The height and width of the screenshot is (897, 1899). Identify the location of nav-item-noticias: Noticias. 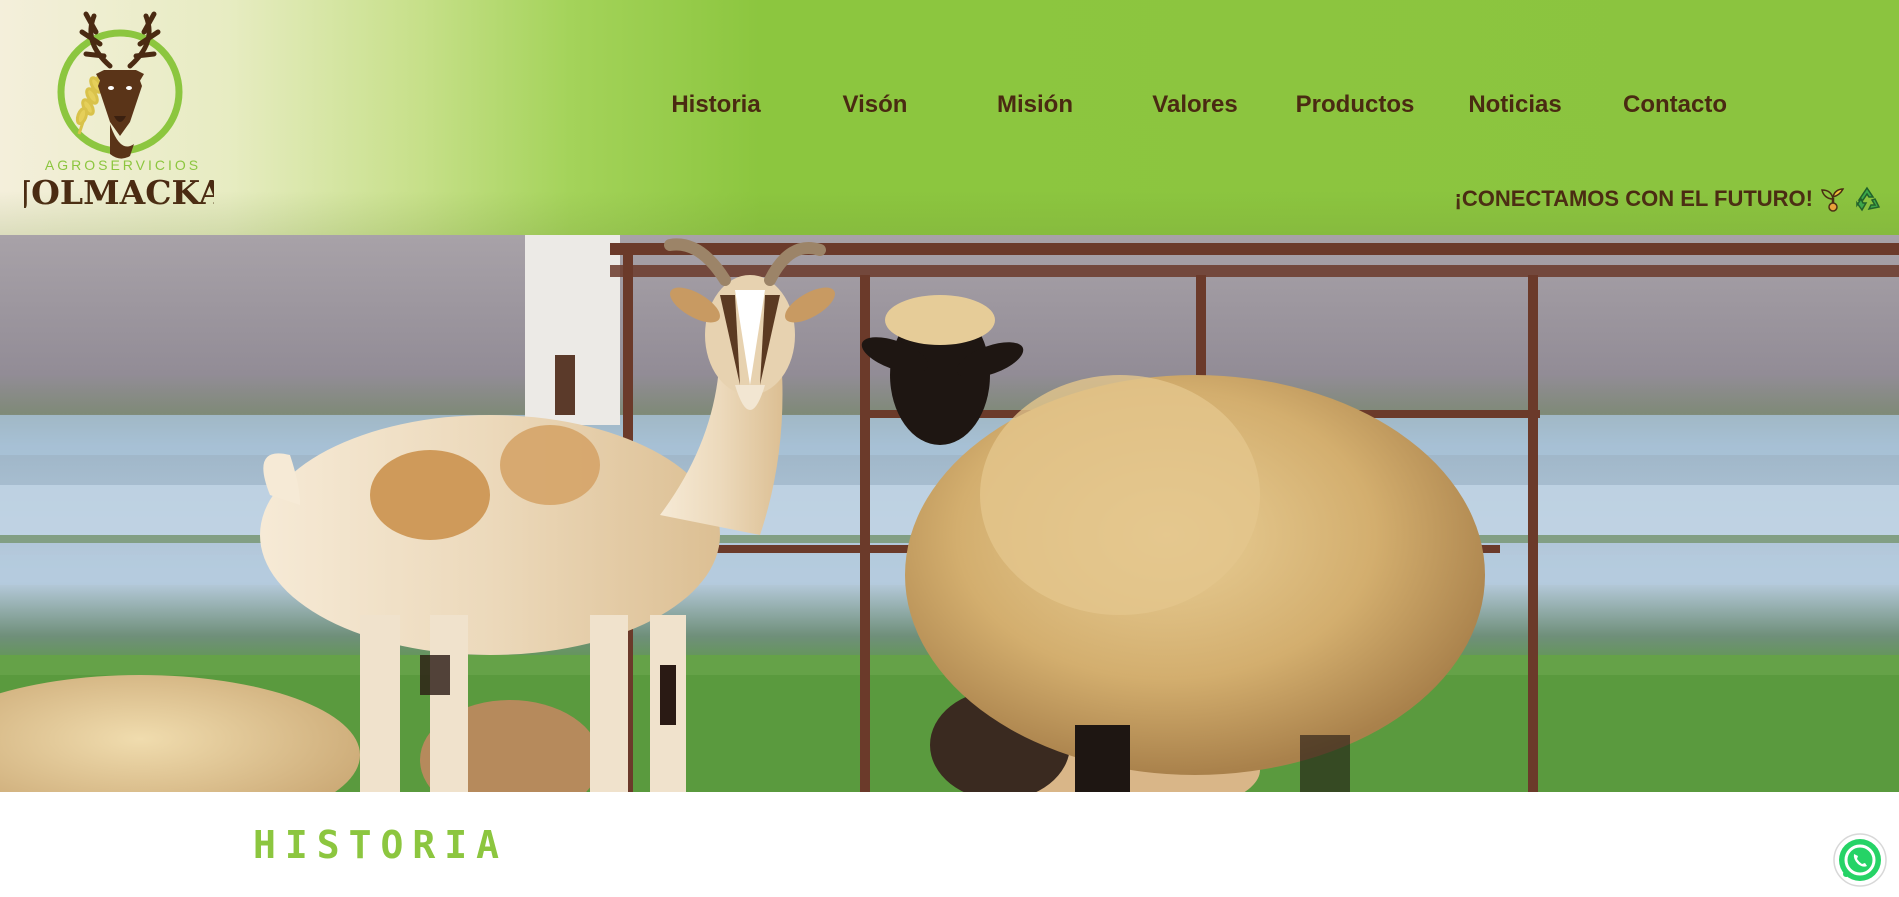
(1515, 105).